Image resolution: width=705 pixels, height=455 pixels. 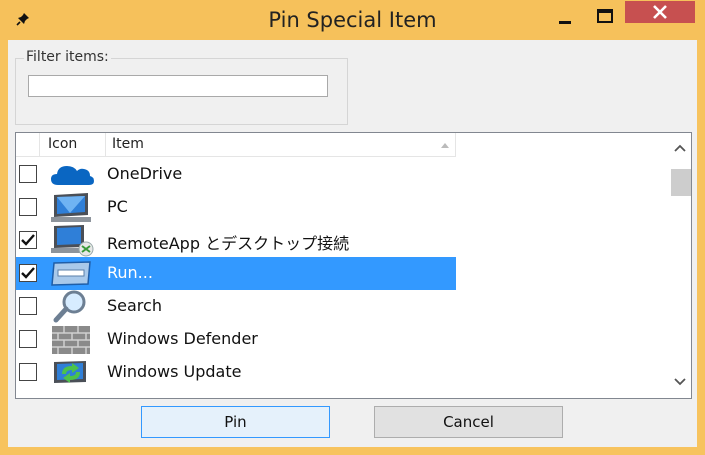 What do you see at coordinates (445, 145) in the screenshot?
I see `sort-ascending-icon` at bounding box center [445, 145].